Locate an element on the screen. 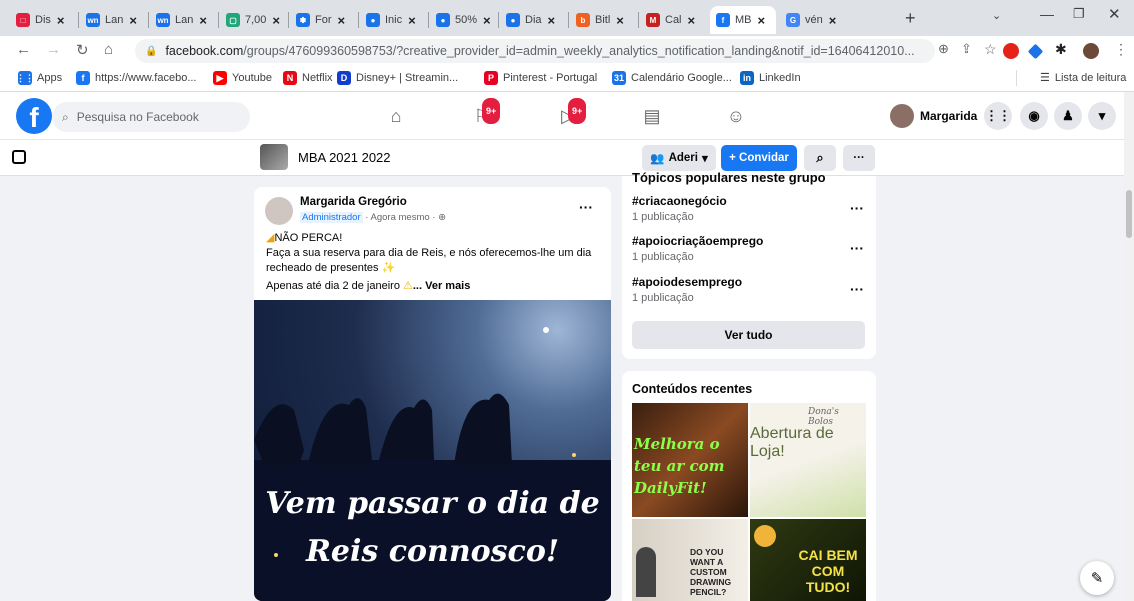 The image size is (1134, 601). browser-tab: f MB × is located at coordinates (743, 20).